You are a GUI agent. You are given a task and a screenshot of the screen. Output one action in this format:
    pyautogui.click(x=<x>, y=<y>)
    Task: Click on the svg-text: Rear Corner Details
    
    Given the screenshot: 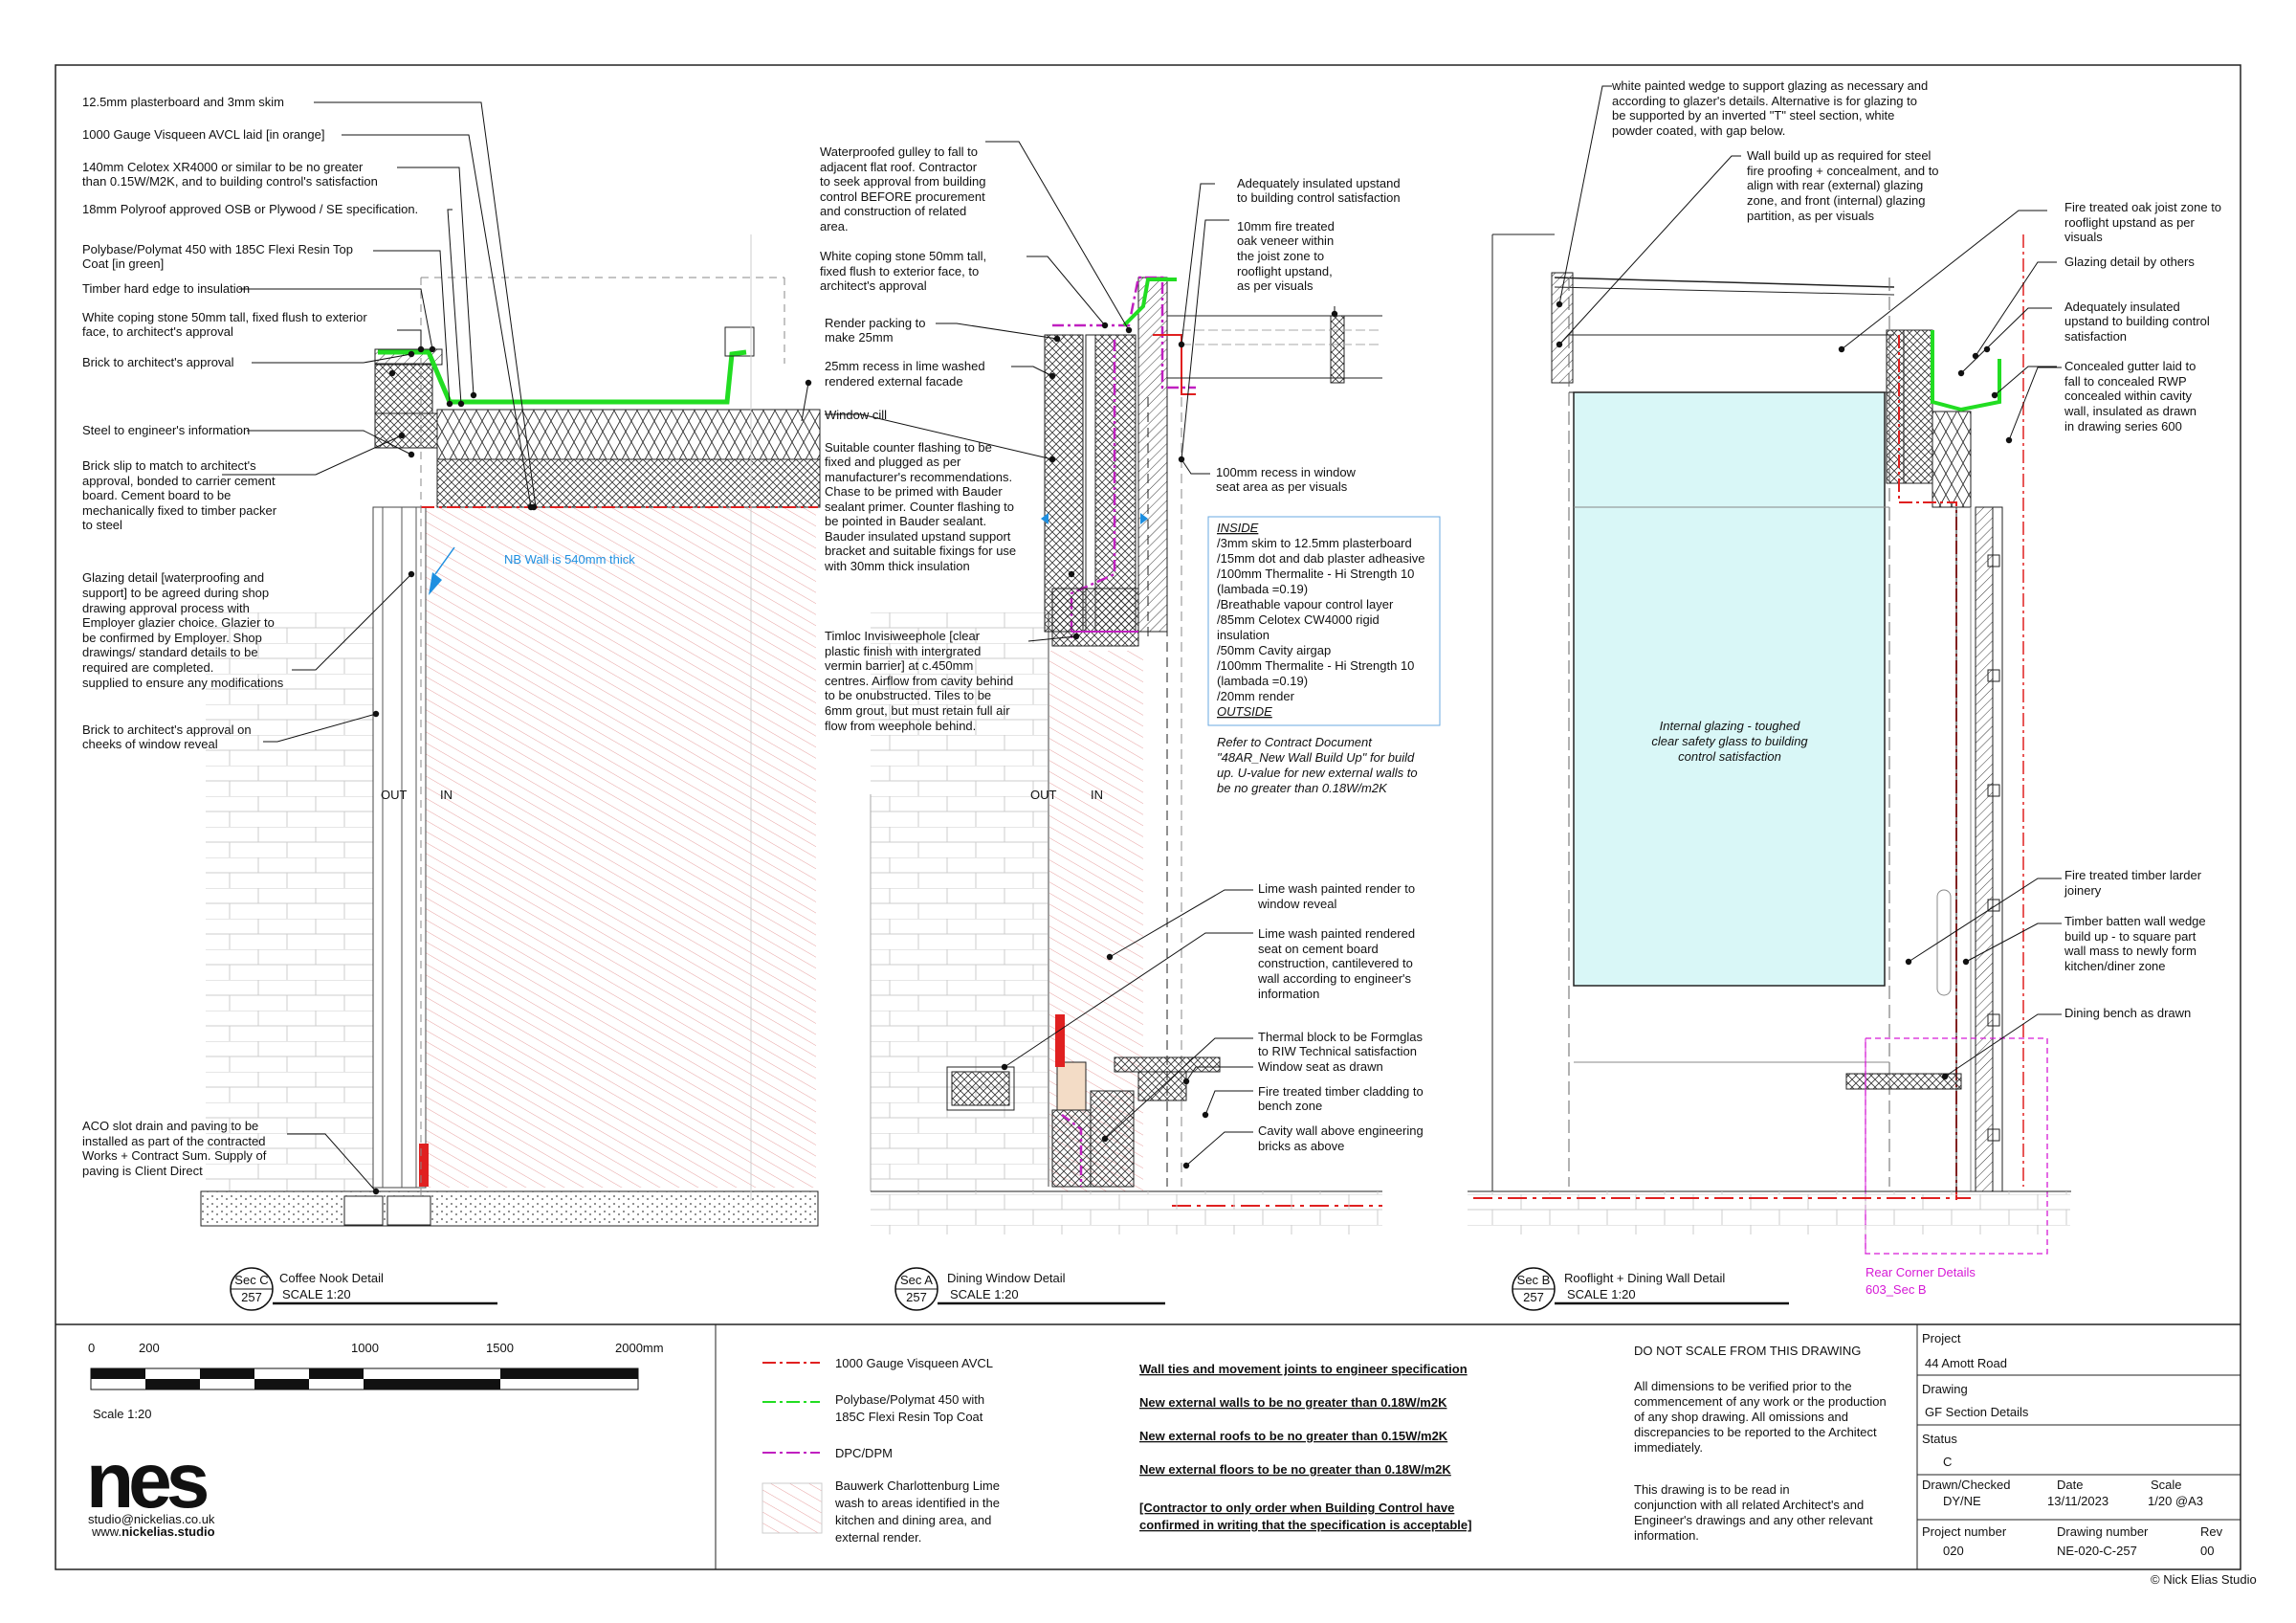 What is the action you would take?
    pyautogui.click(x=1921, y=1272)
    